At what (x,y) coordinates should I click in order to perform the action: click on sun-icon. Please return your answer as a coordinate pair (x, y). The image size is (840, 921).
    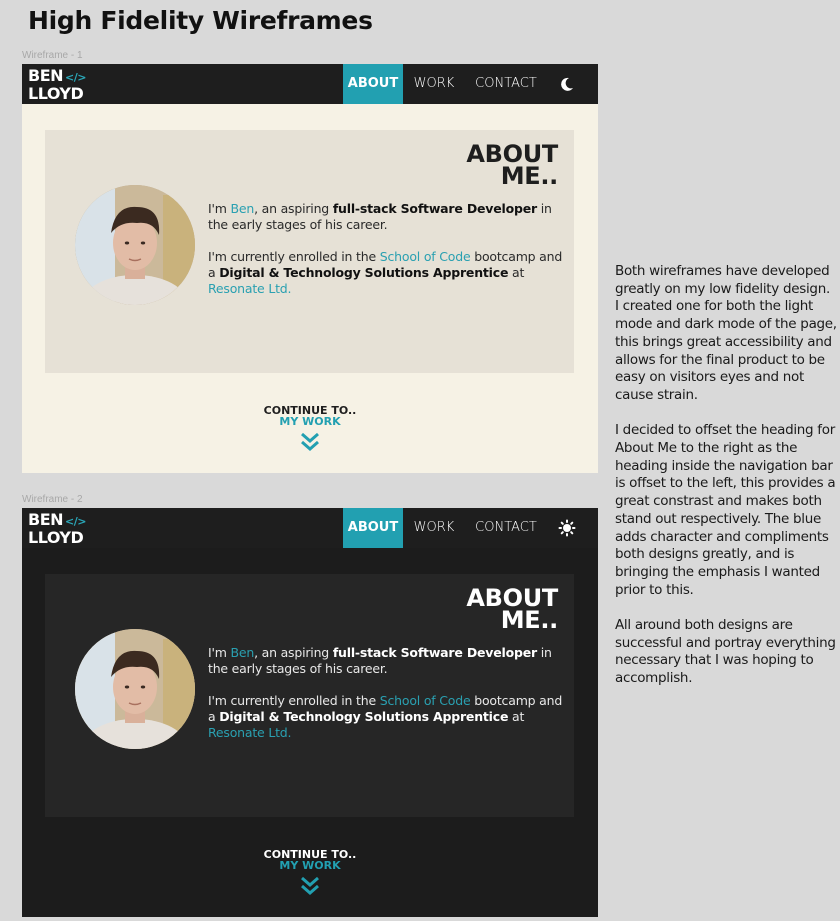
    Looking at the image, I should click on (567, 528).